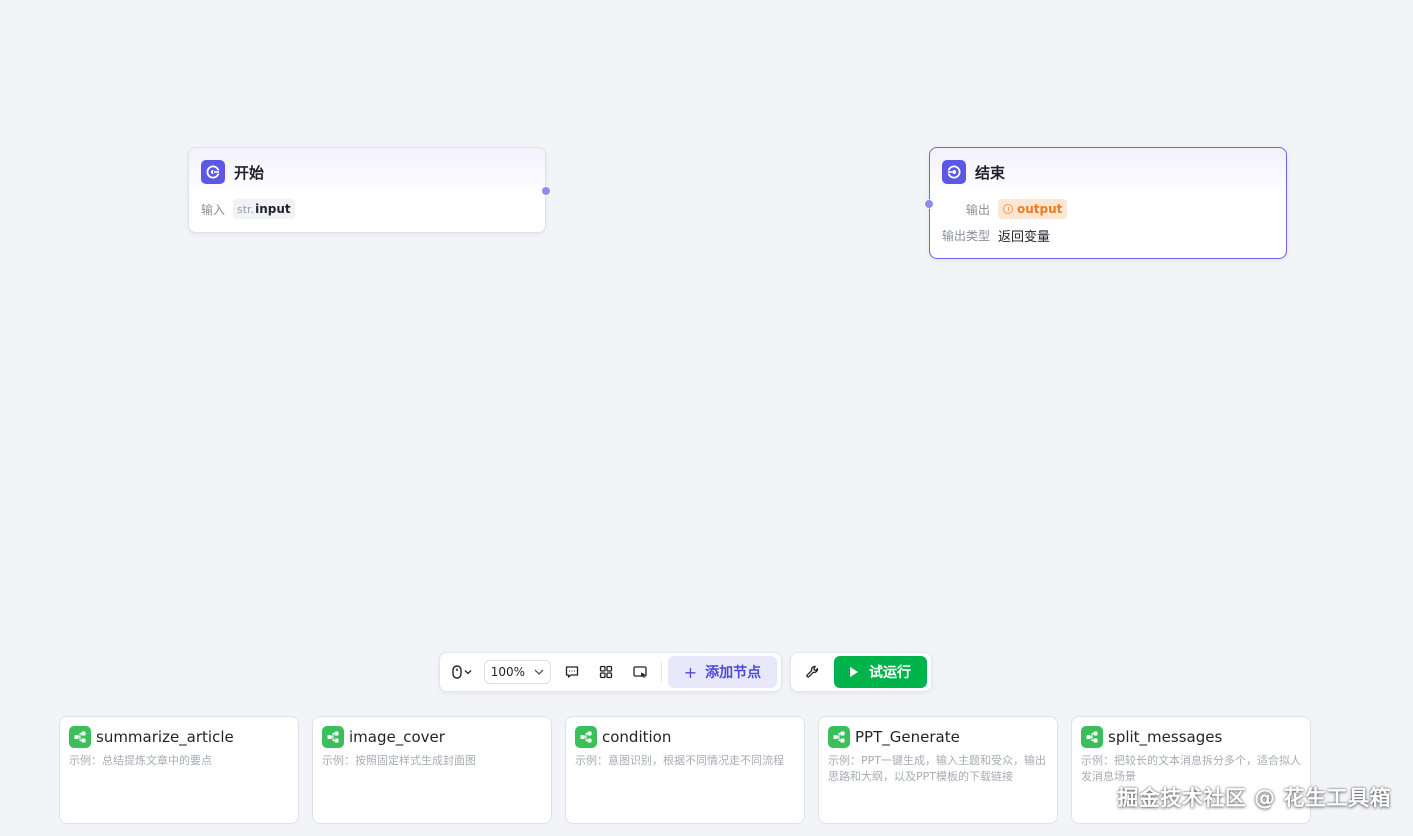 This screenshot has width=1413, height=836. I want to click on comment-button, so click(572, 672).